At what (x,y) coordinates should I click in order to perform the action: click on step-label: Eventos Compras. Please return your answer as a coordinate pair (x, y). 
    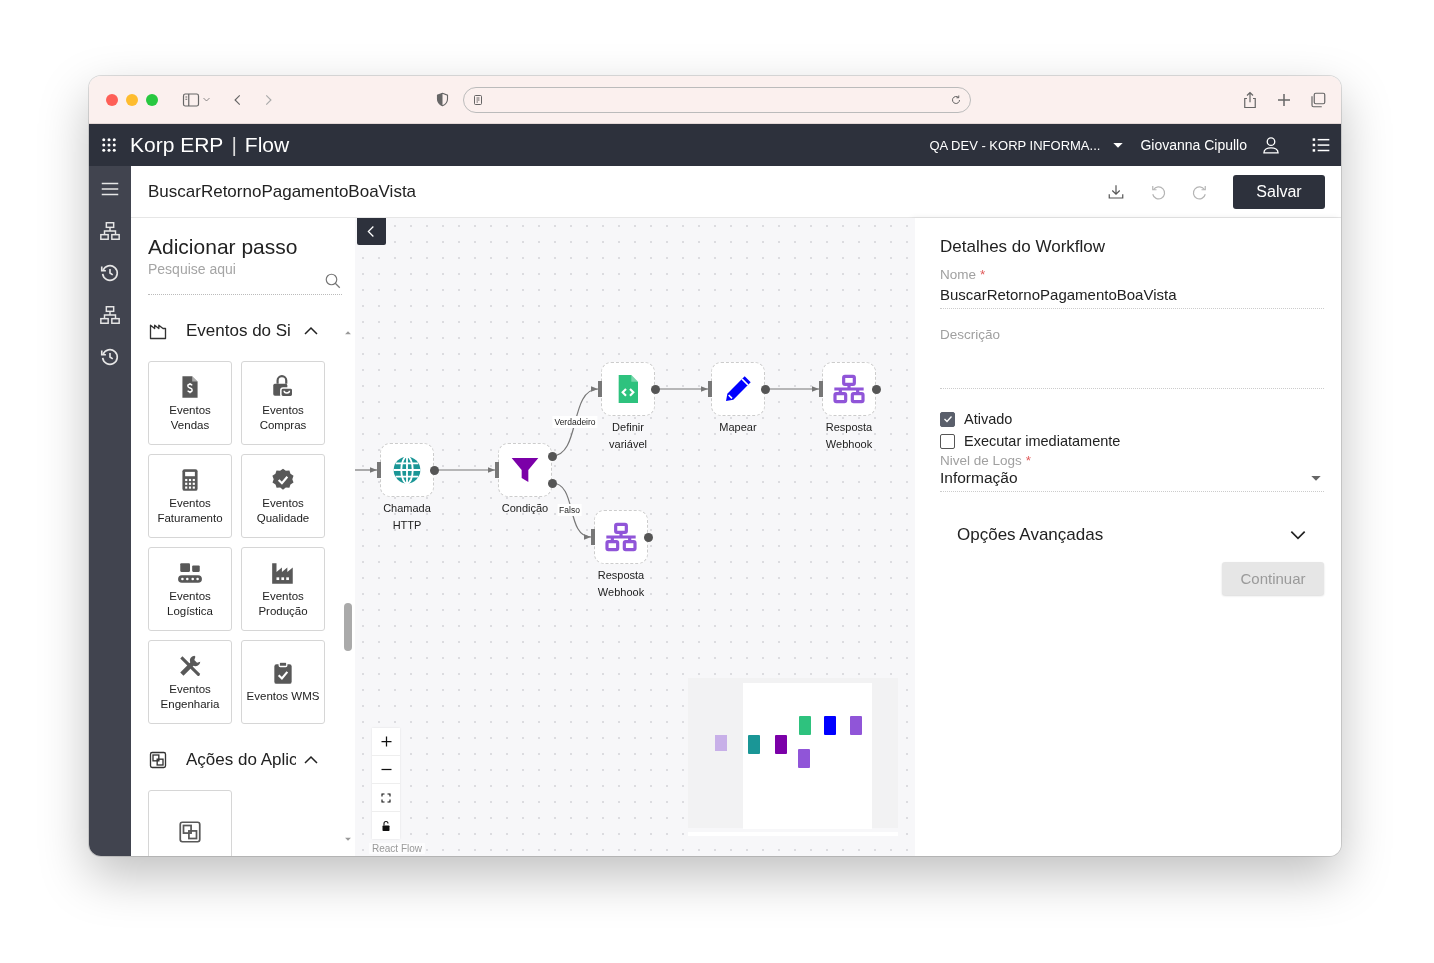
    Looking at the image, I should click on (283, 417).